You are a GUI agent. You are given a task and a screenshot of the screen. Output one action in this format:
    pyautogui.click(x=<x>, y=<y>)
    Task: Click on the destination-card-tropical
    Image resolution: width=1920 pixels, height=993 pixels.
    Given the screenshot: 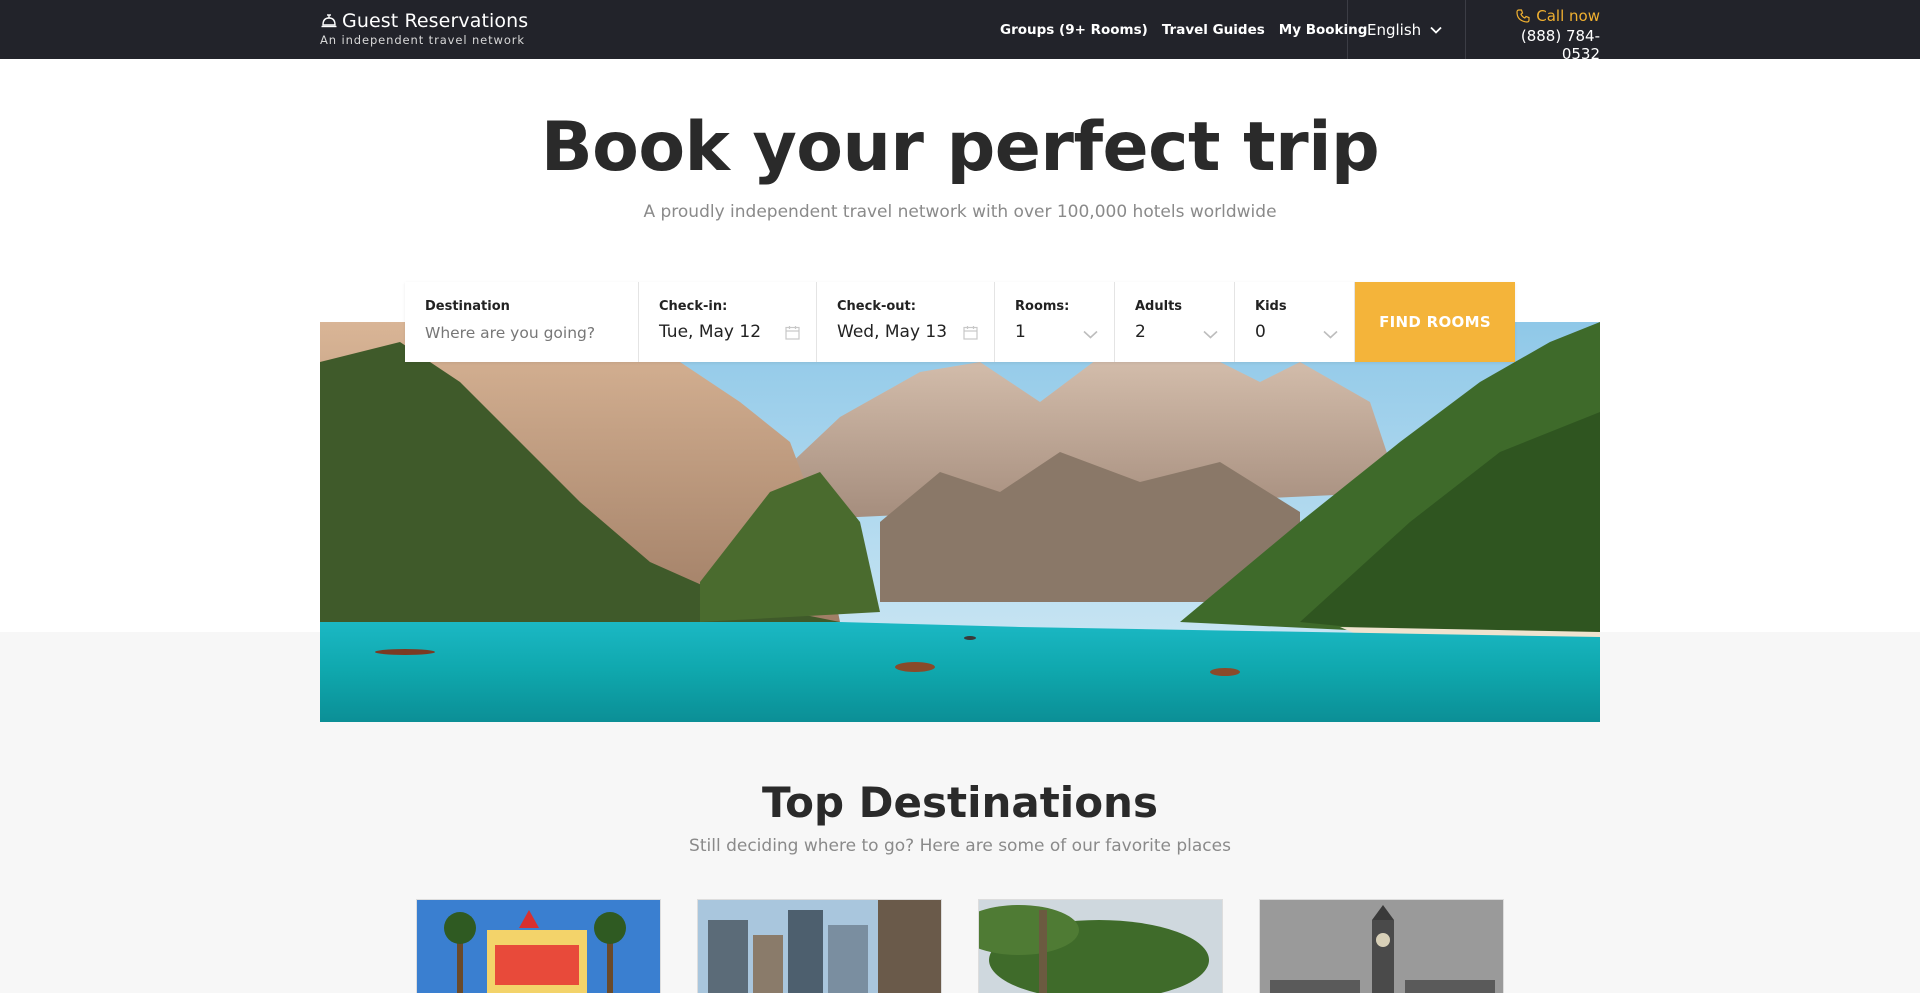 What is the action you would take?
    pyautogui.click(x=1100, y=946)
    